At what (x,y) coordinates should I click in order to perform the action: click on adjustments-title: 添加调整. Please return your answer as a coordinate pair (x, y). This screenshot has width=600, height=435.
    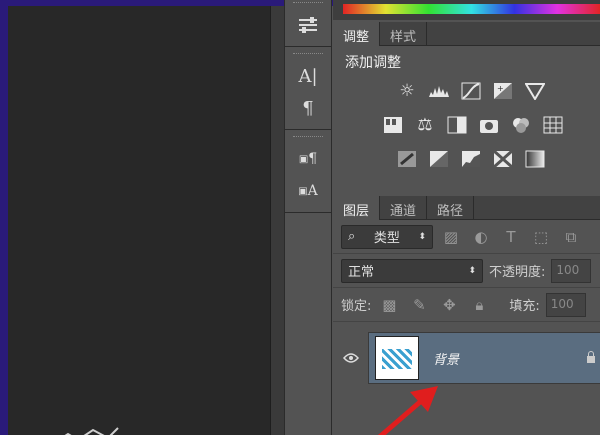
    Looking at the image, I should click on (373, 63).